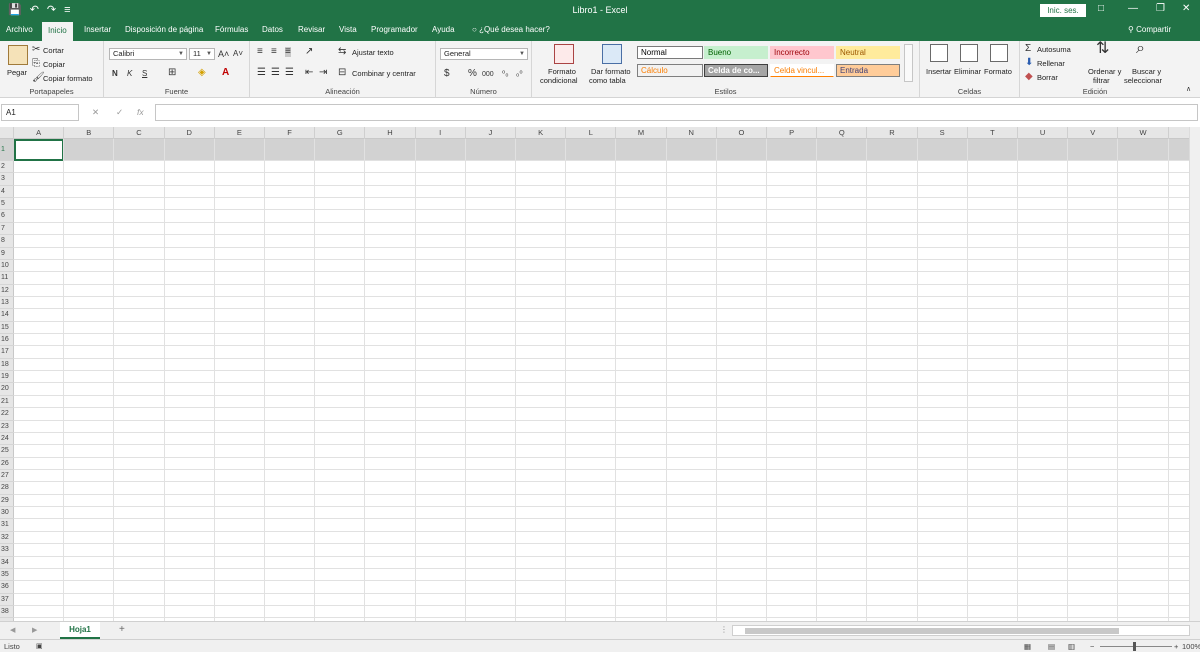 The height and width of the screenshot is (652, 1200). I want to click on tab-formulas: Fórmulas, so click(231, 29).